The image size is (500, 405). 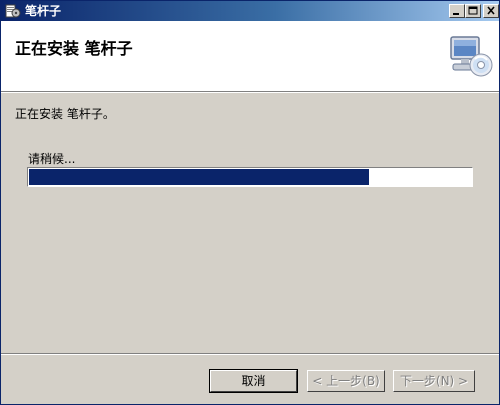 What do you see at coordinates (65, 114) in the screenshot?
I see `install-status-text: 正在安装 笔杆子。` at bounding box center [65, 114].